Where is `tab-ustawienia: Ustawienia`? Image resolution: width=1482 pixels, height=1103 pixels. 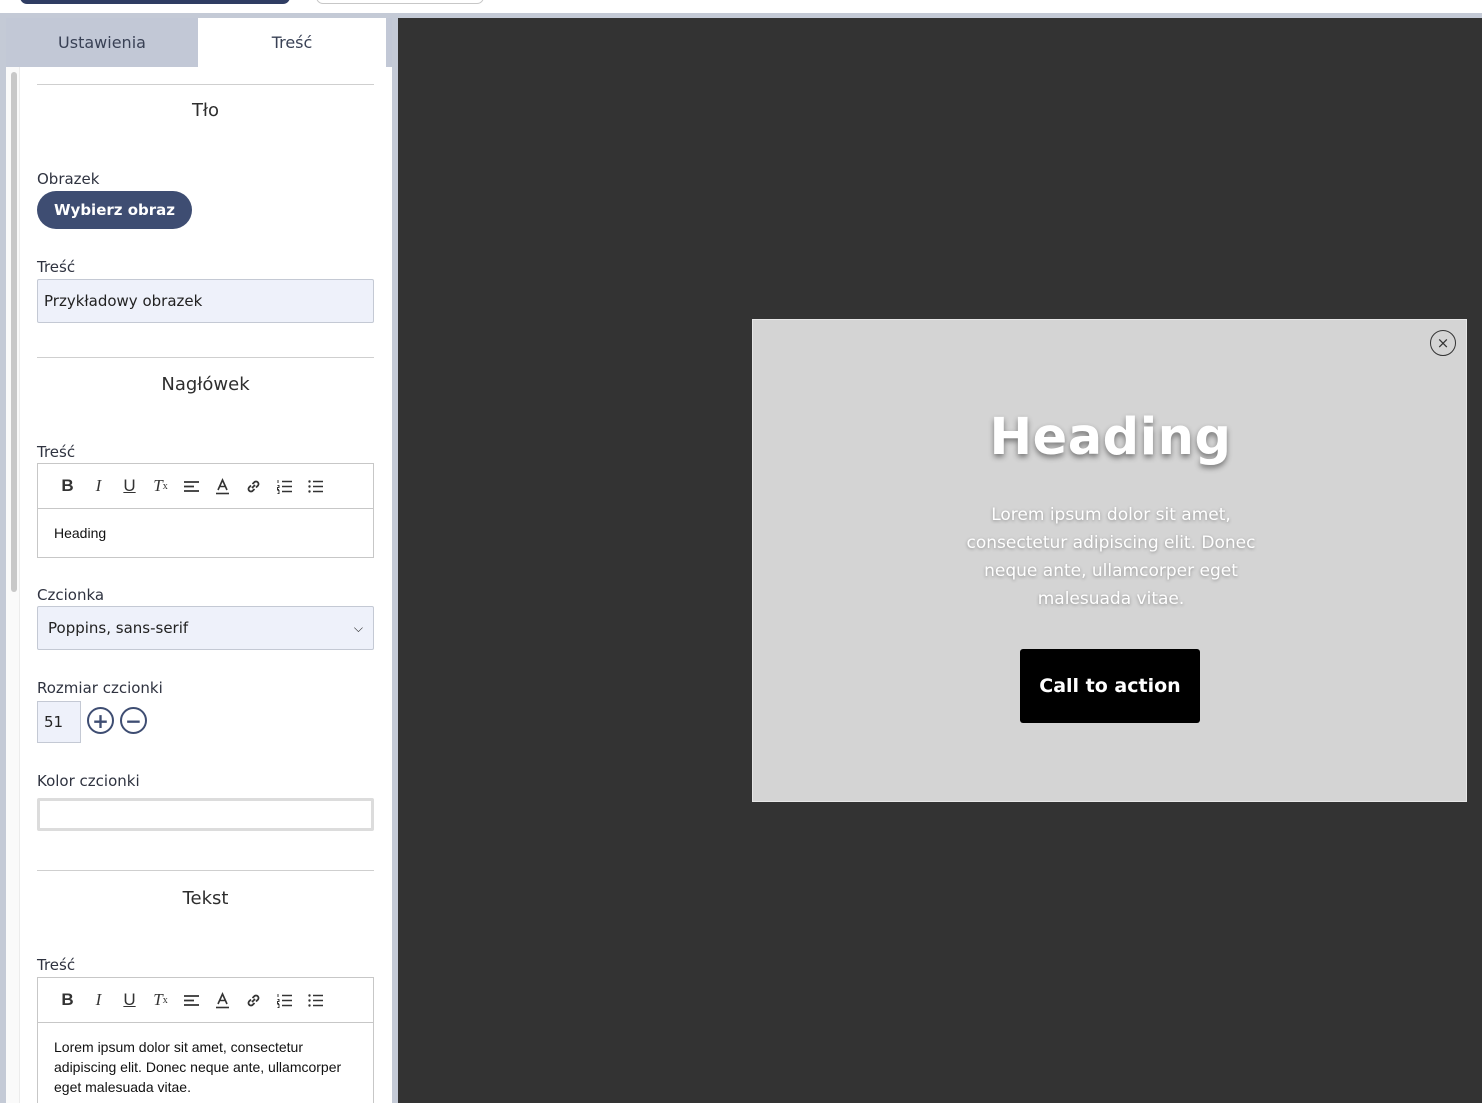
tab-ustawienia: Ustawienia is located at coordinates (102, 42).